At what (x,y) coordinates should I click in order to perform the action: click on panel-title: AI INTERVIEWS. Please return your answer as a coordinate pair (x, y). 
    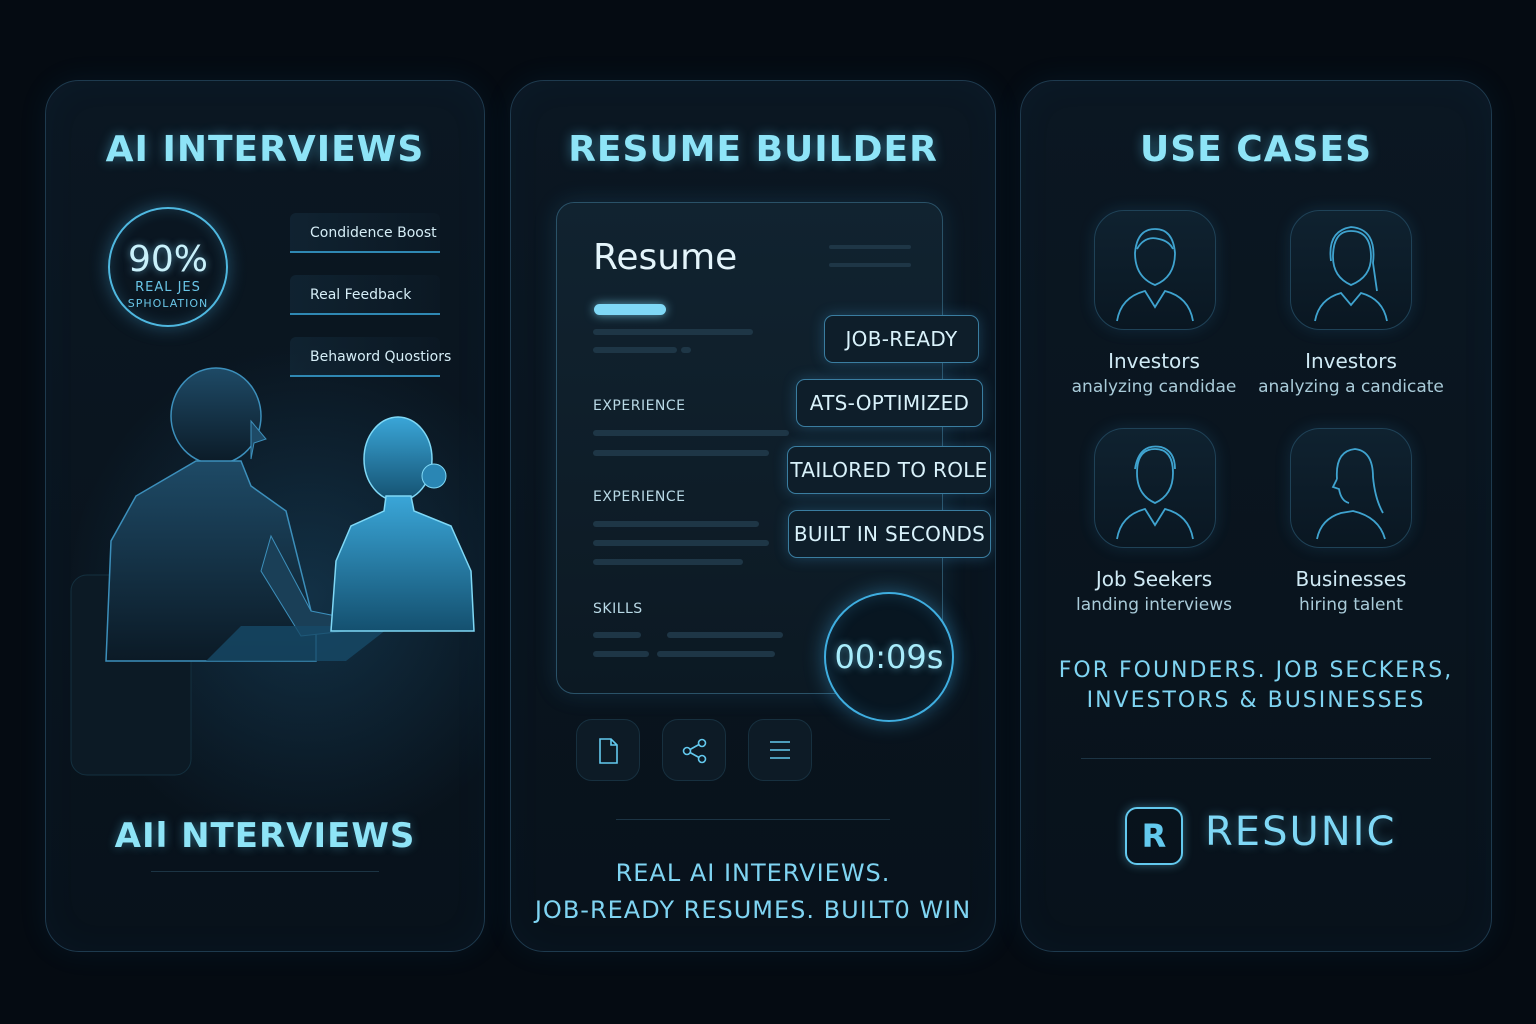
    Looking at the image, I should click on (265, 149).